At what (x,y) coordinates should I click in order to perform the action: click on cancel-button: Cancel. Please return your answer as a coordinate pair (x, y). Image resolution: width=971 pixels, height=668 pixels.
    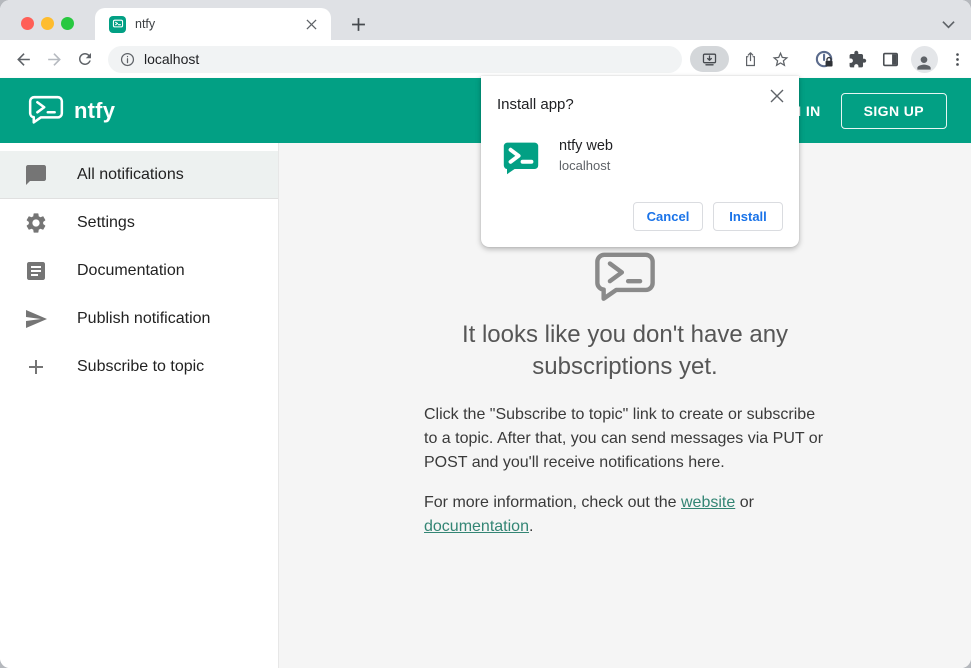
    Looking at the image, I should click on (668, 216).